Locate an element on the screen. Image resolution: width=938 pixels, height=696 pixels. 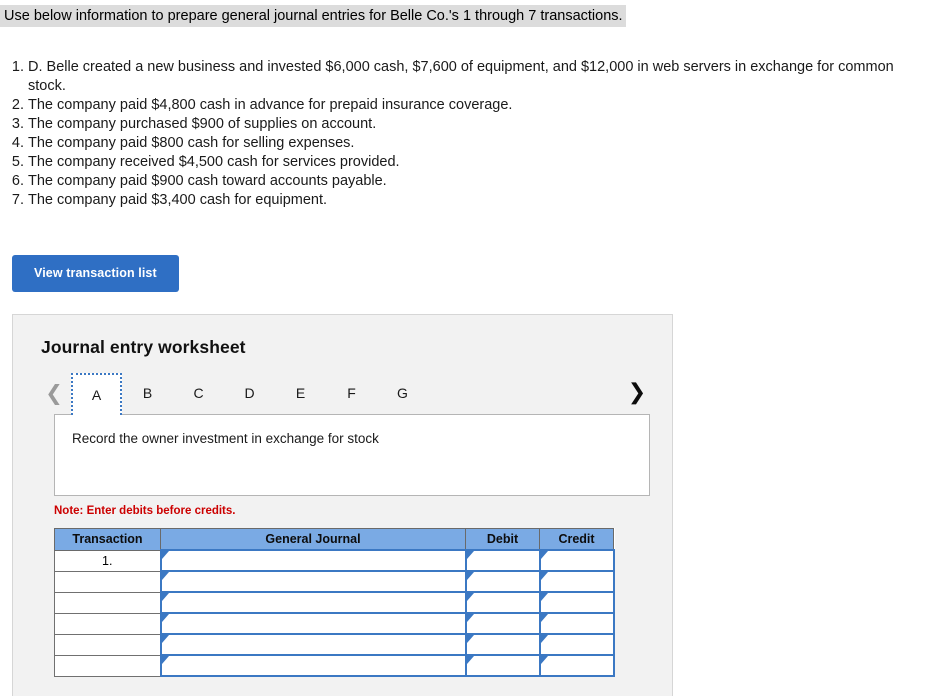
tab-a-label: A is located at coordinates (96, 395).